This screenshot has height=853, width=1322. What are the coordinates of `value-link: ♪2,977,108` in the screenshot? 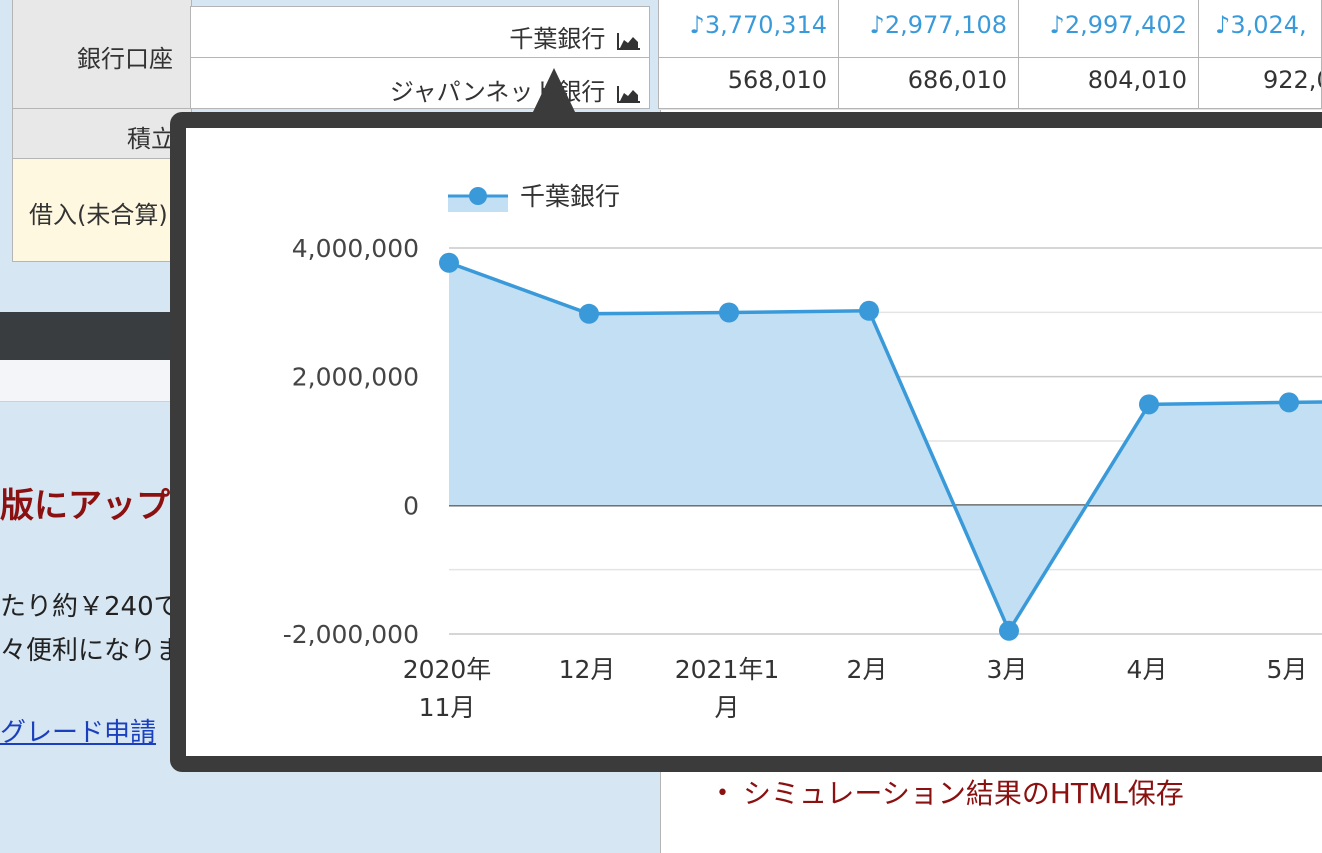 It's located at (938, 25).